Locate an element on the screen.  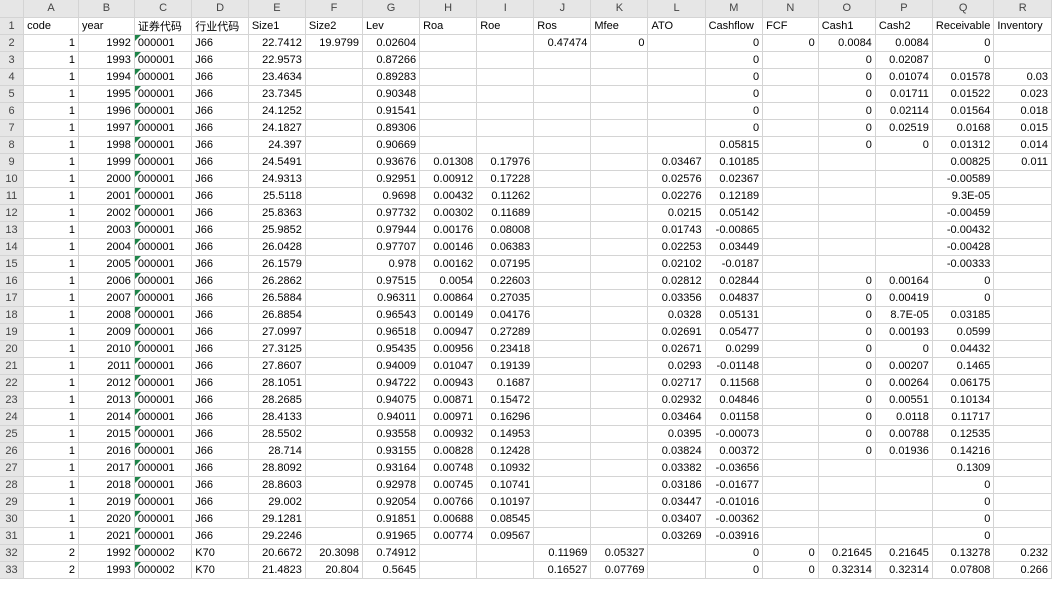
cell-j16 is located at coordinates (562, 281).